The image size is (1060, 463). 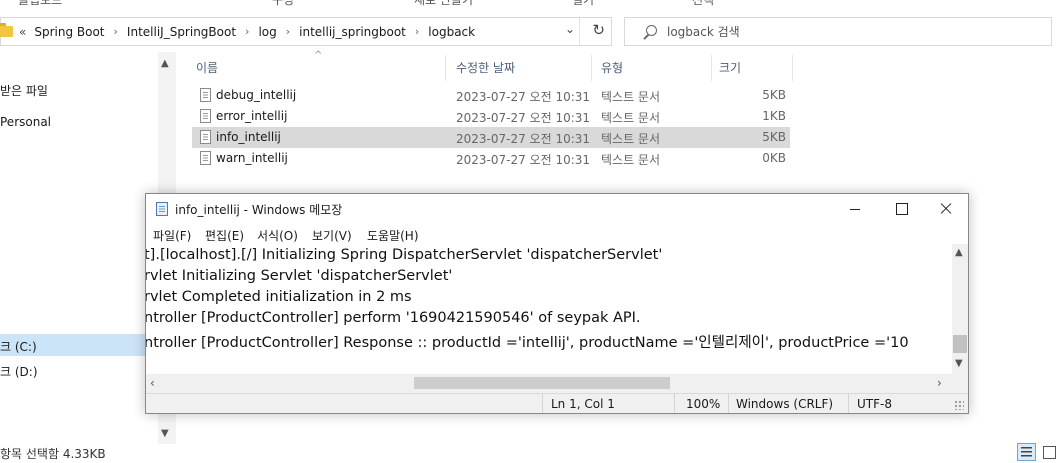 What do you see at coordinates (945, 209) in the screenshot?
I see `close-button` at bounding box center [945, 209].